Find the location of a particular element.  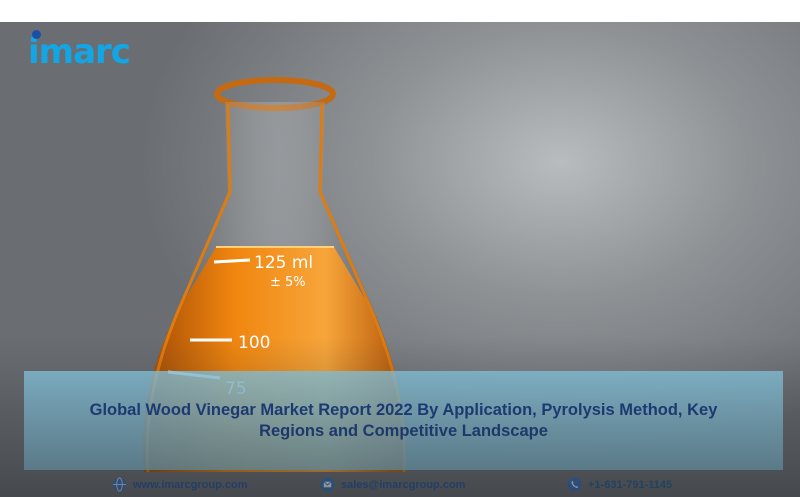

flask-marking-75: 75 is located at coordinates (236, 389).